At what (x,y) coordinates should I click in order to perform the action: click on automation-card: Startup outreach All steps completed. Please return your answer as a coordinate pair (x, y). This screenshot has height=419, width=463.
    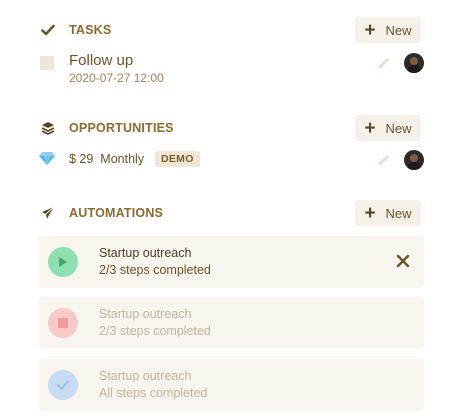
    Looking at the image, I should click on (231, 385).